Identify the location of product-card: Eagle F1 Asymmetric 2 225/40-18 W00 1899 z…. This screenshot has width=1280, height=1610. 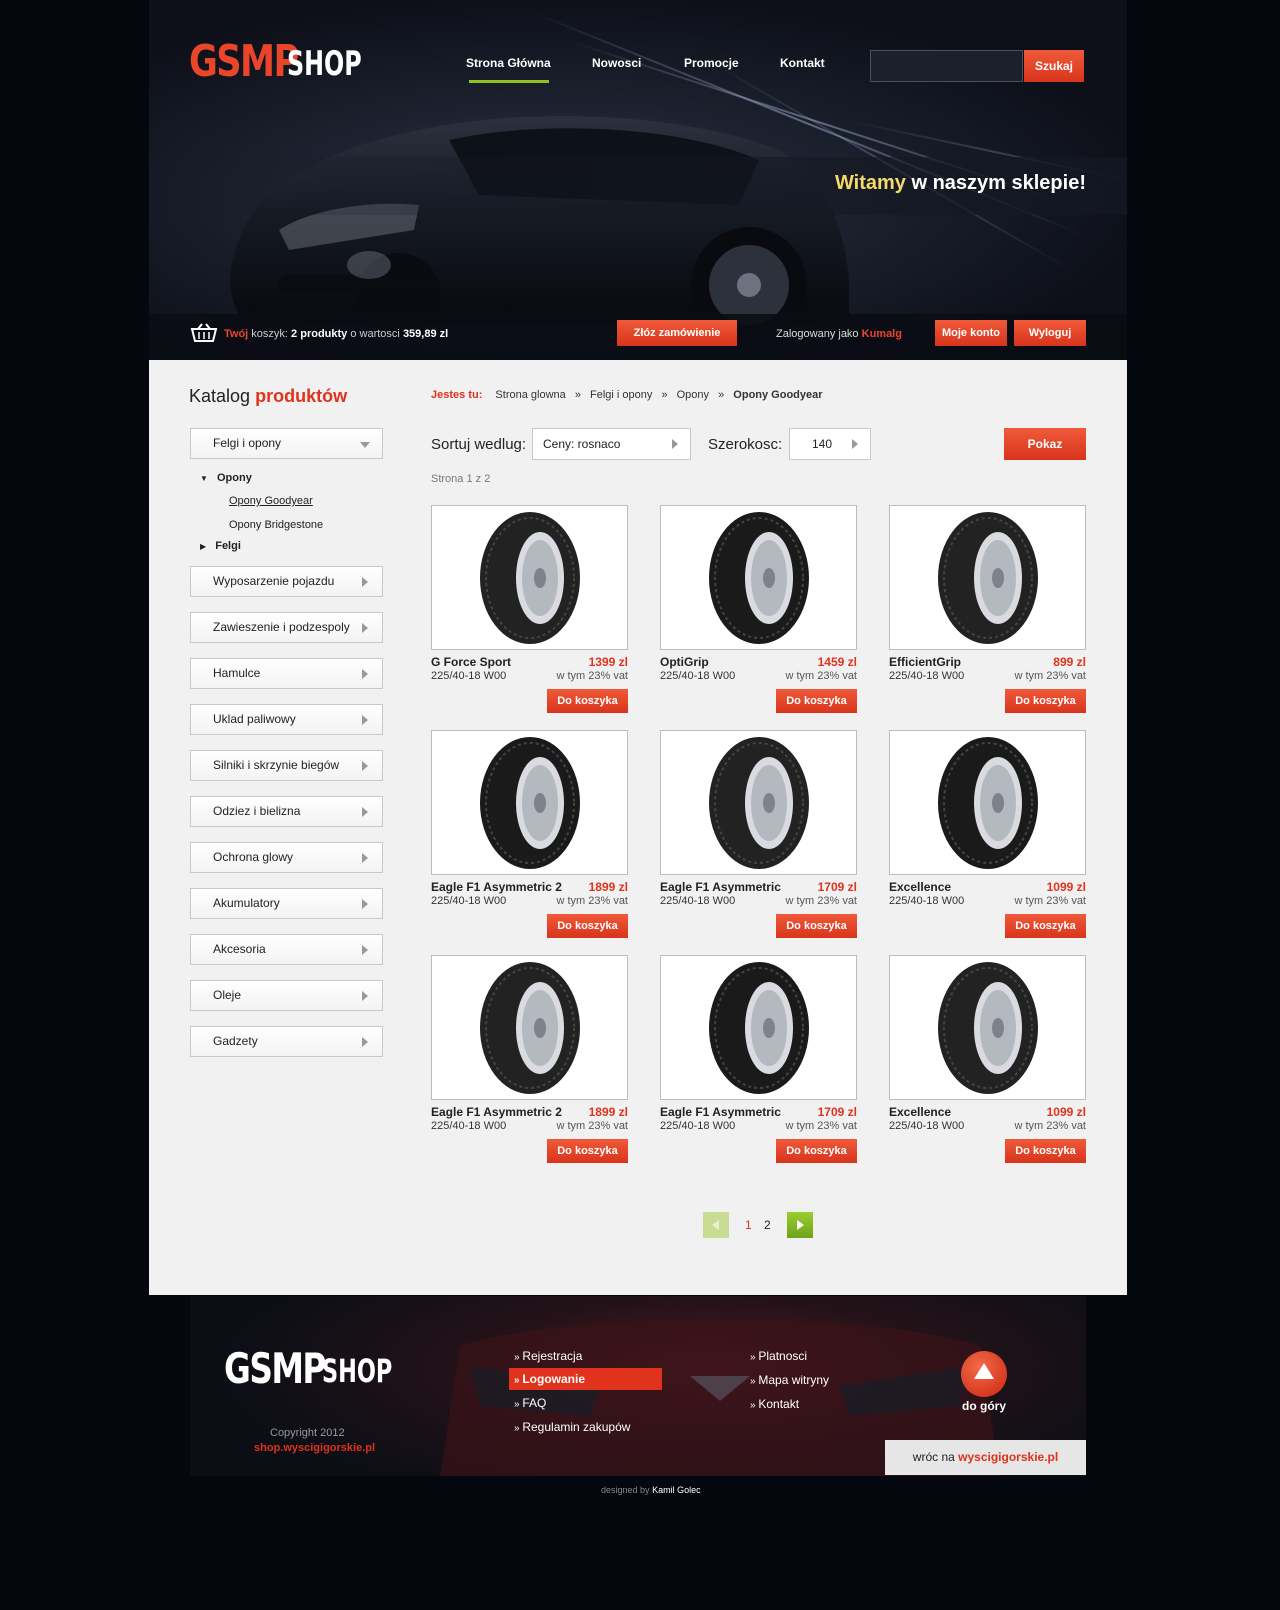
(529, 834).